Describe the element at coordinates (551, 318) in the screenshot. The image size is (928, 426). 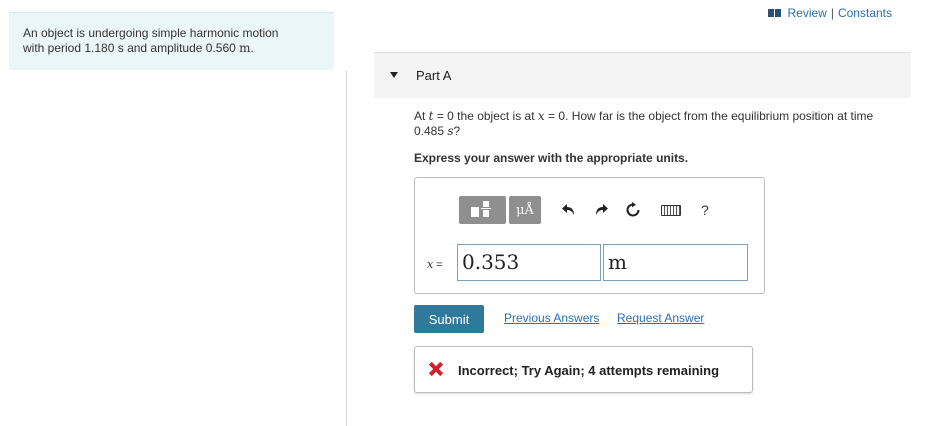
I see `previous-answers-link: Previous Answers` at that location.